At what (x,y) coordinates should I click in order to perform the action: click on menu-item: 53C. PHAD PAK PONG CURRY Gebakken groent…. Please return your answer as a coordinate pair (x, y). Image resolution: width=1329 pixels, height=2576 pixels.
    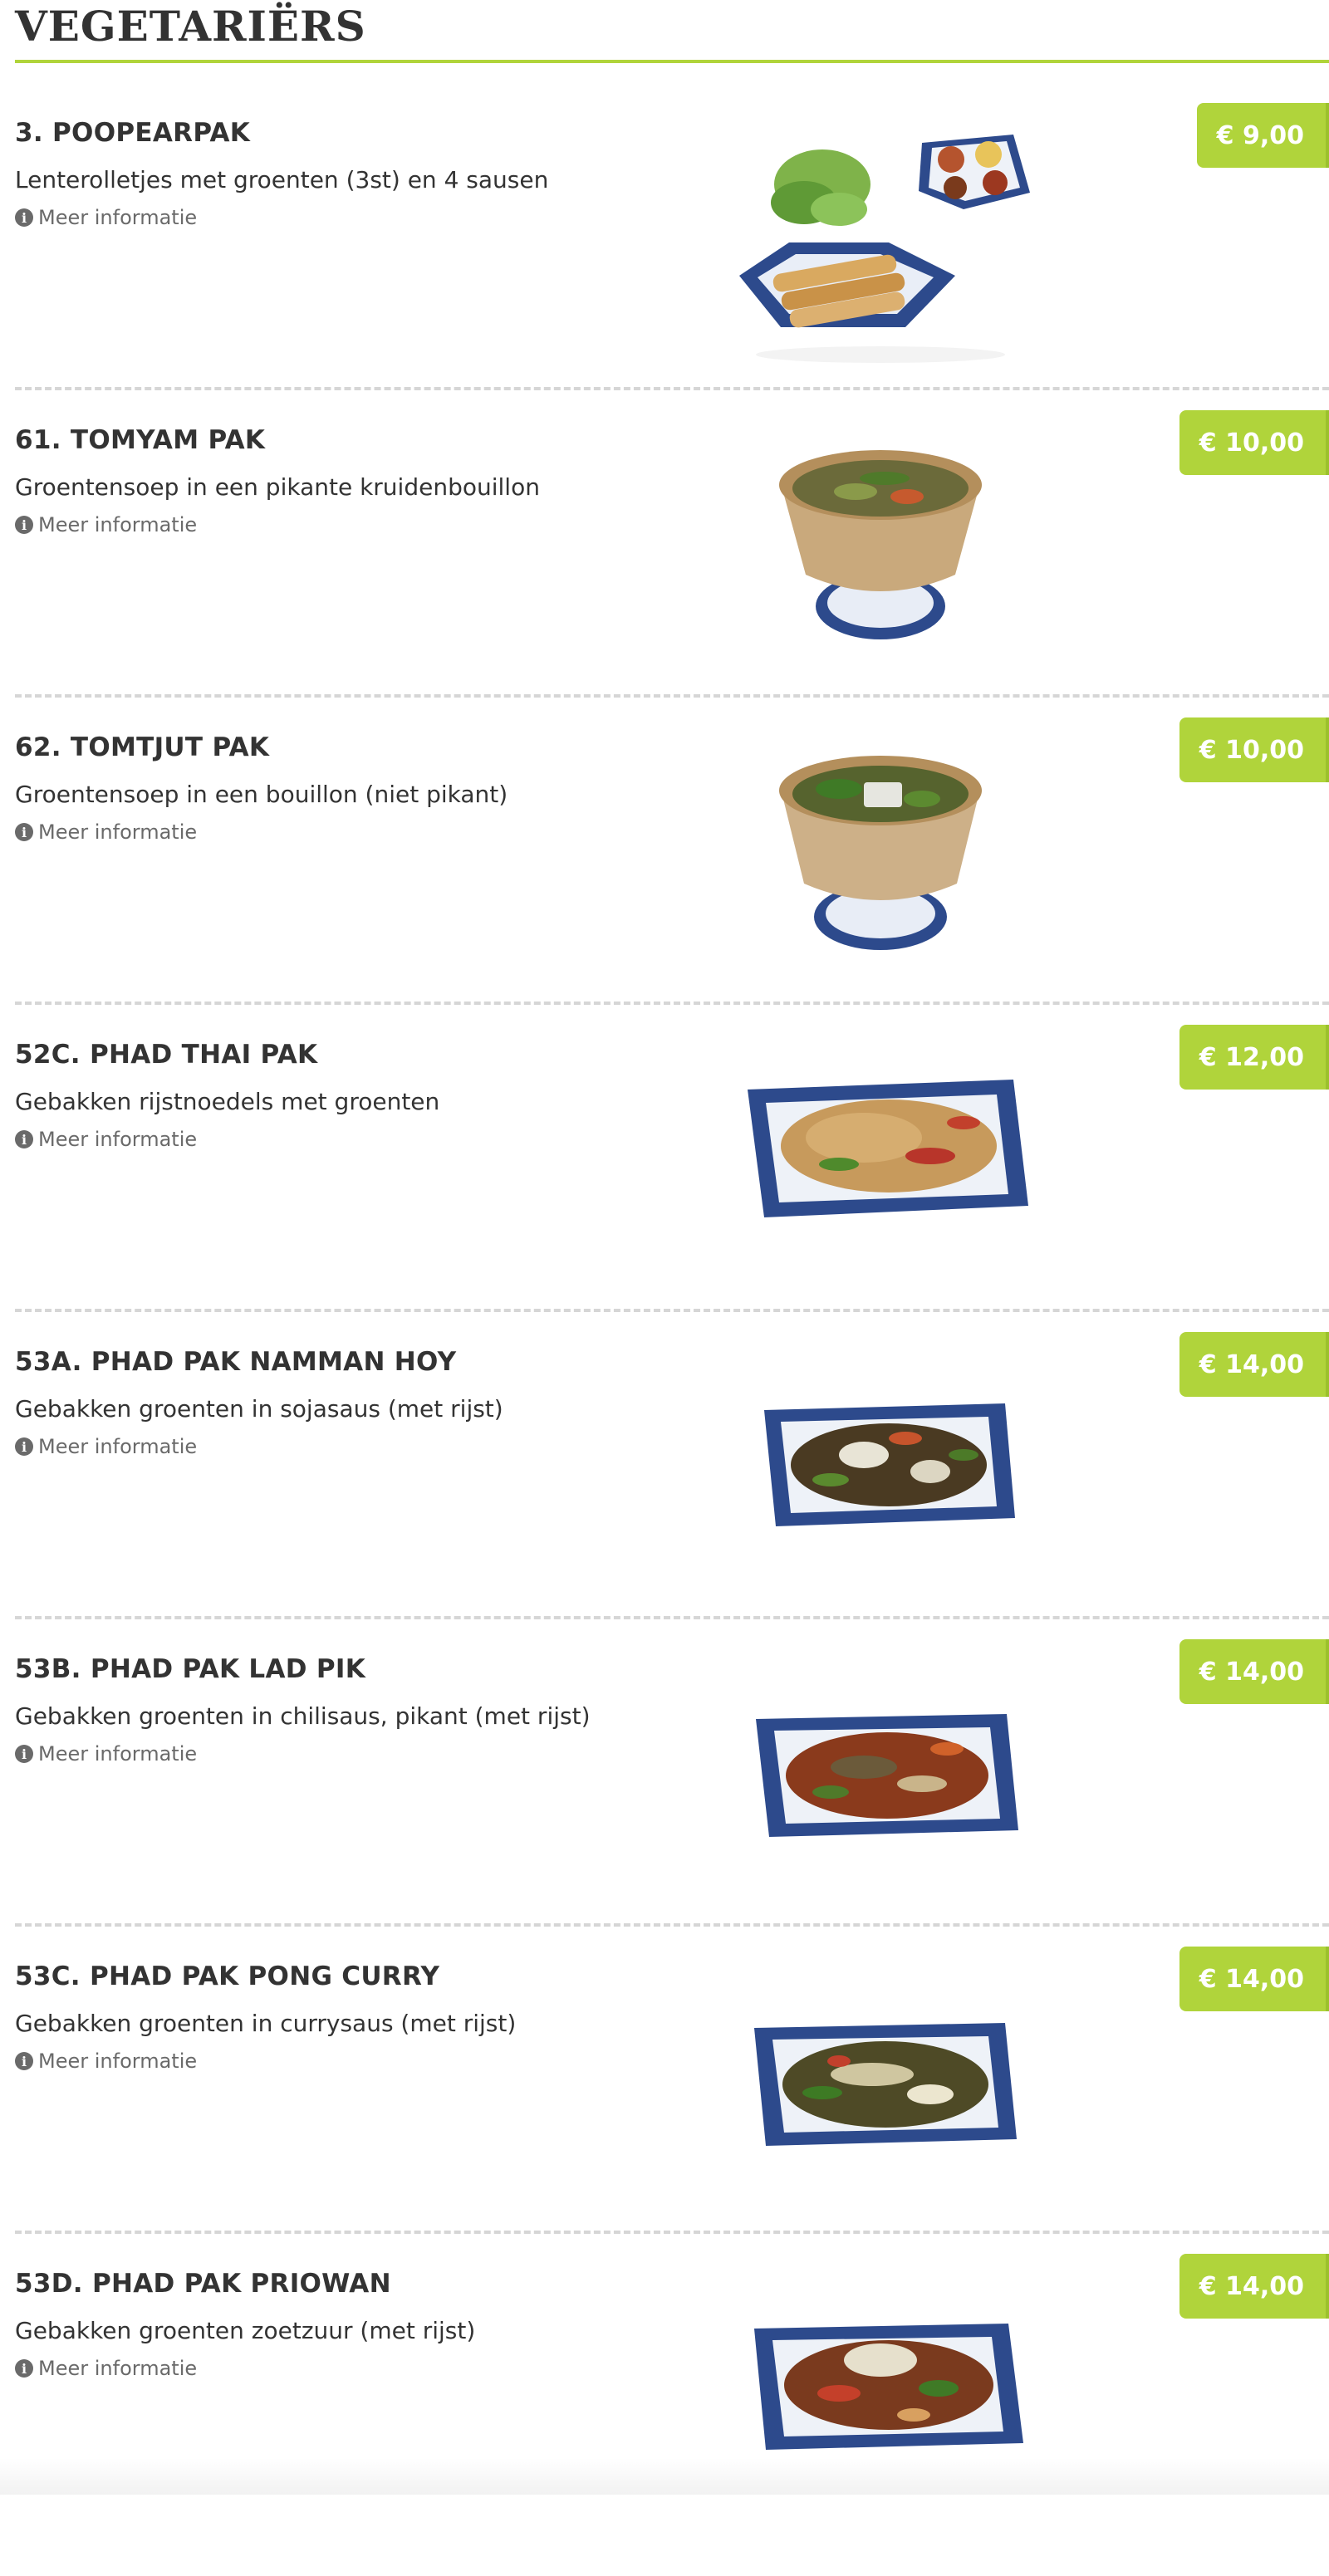
    Looking at the image, I should click on (664, 2108).